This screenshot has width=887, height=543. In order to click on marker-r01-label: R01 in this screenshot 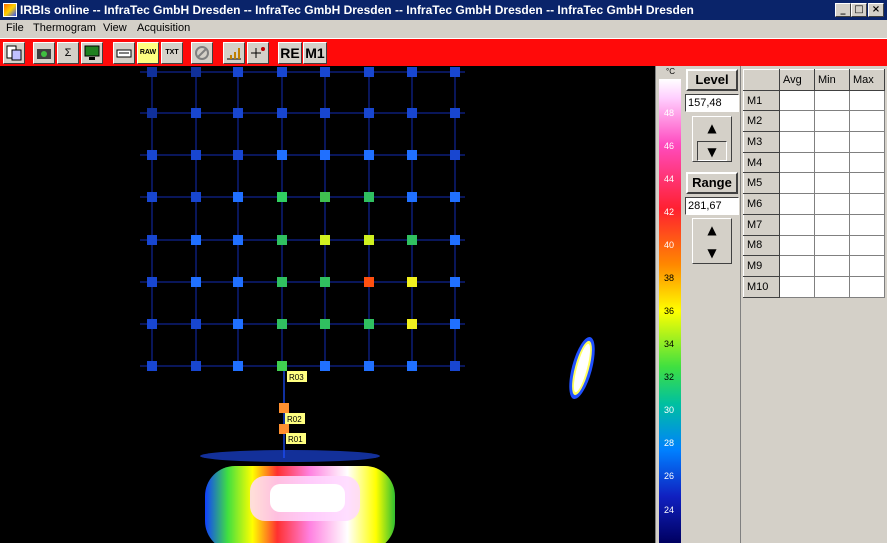, I will do `click(295, 439)`.